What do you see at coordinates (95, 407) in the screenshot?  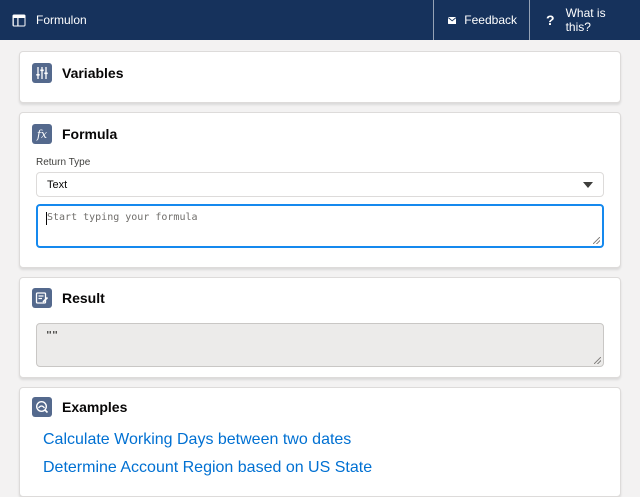 I see `examples-title: Examples` at bounding box center [95, 407].